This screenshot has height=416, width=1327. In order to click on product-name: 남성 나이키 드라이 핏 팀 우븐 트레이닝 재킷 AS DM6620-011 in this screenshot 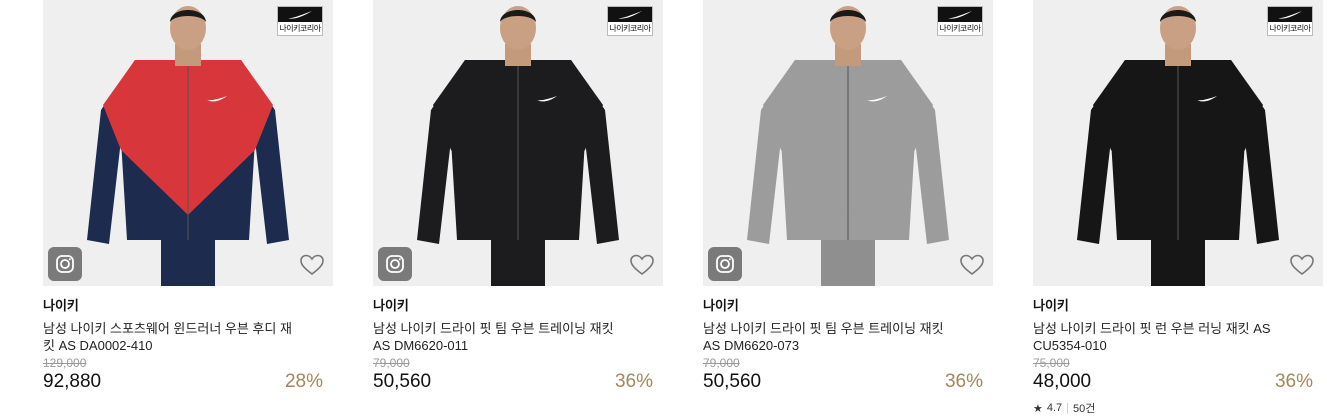, I will do `click(500, 337)`.